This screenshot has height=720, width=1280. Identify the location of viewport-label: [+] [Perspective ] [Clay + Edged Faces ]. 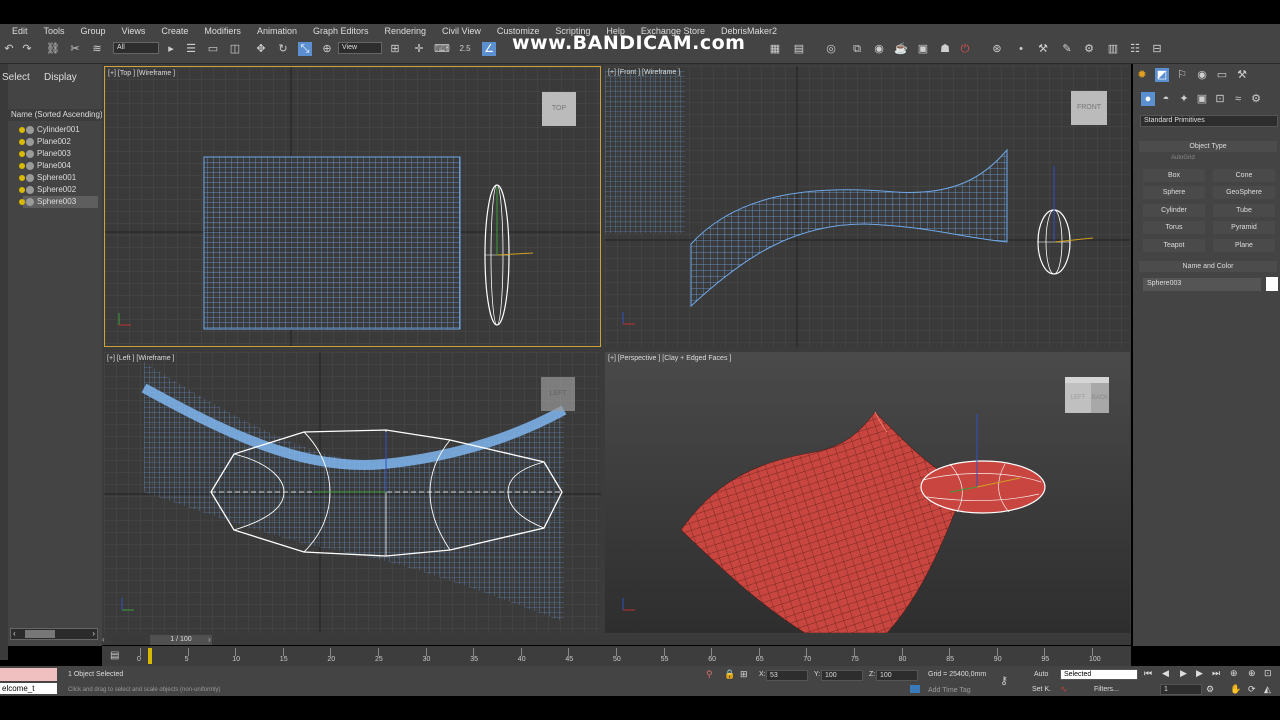
(669, 358).